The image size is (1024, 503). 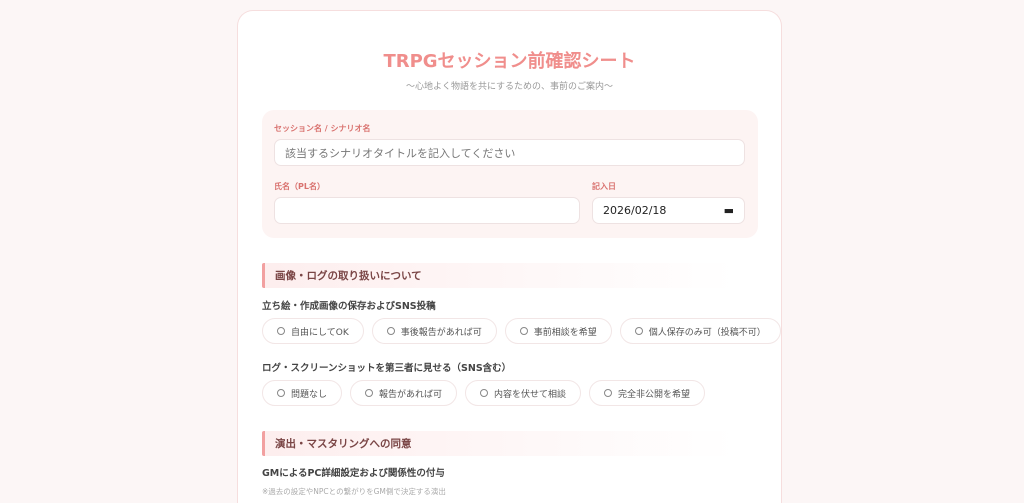 I want to click on question-label: 立ち絵・作成画像の保存およびSNS投稿, so click(x=349, y=306).